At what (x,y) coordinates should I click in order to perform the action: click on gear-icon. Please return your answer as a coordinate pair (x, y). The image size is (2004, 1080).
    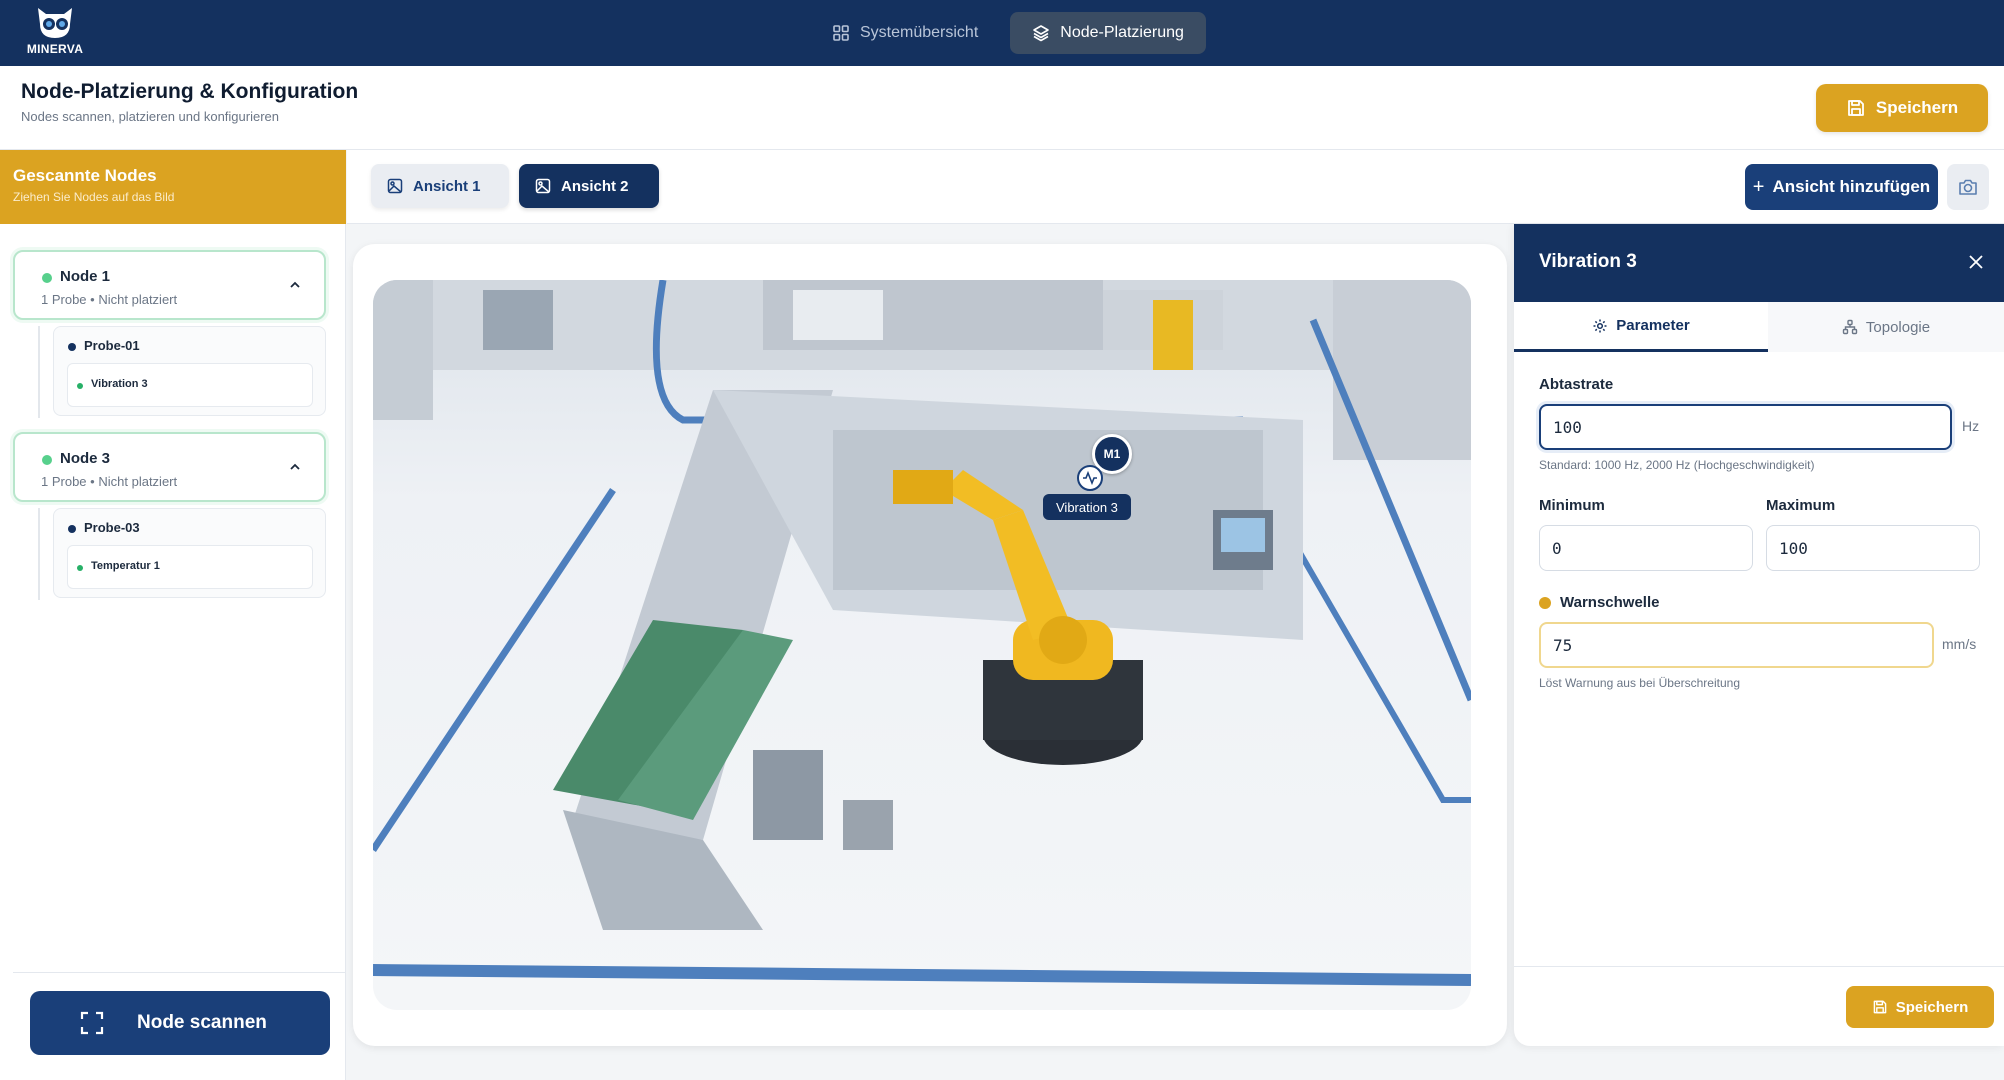
    Looking at the image, I should click on (1600, 325).